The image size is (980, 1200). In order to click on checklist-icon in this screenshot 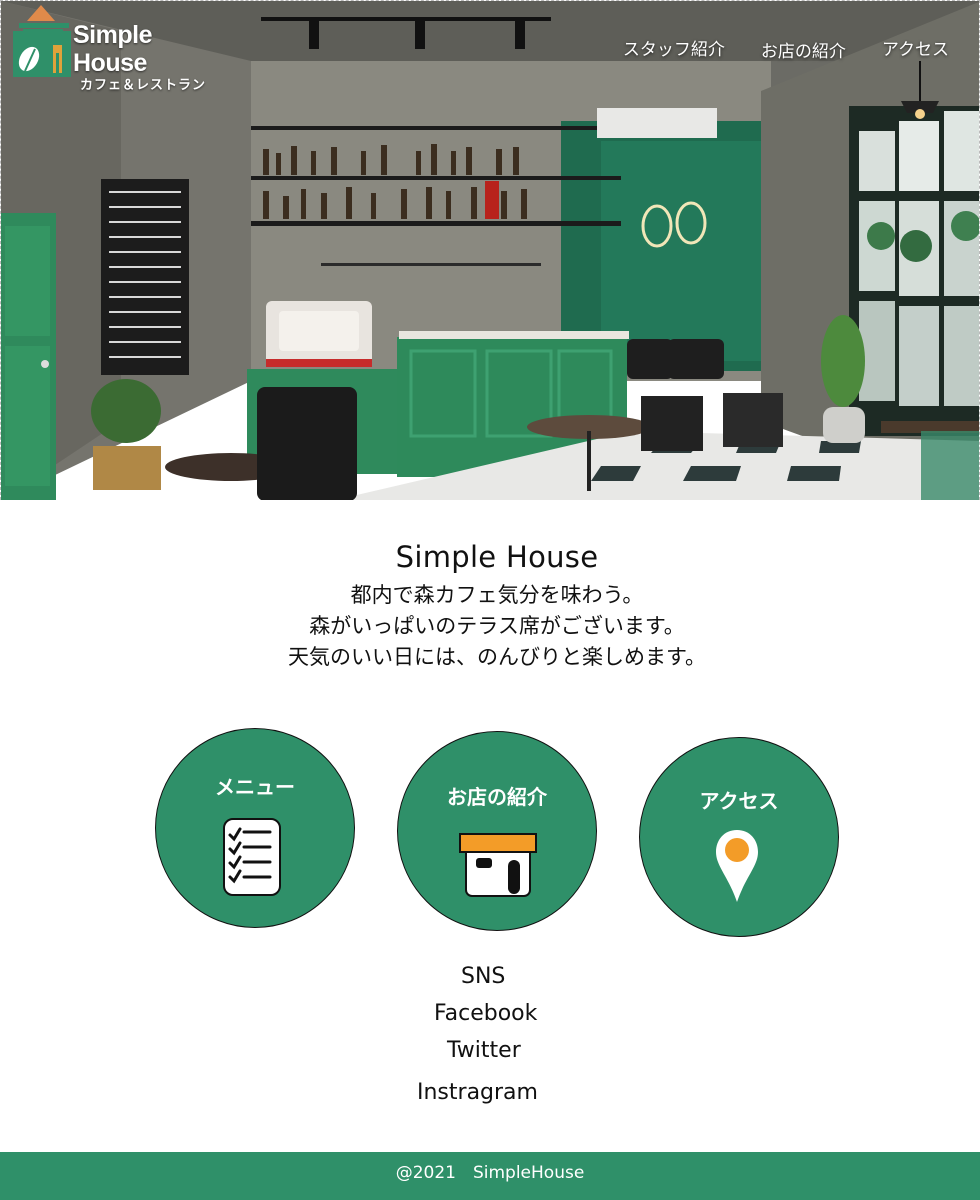, I will do `click(252, 857)`.